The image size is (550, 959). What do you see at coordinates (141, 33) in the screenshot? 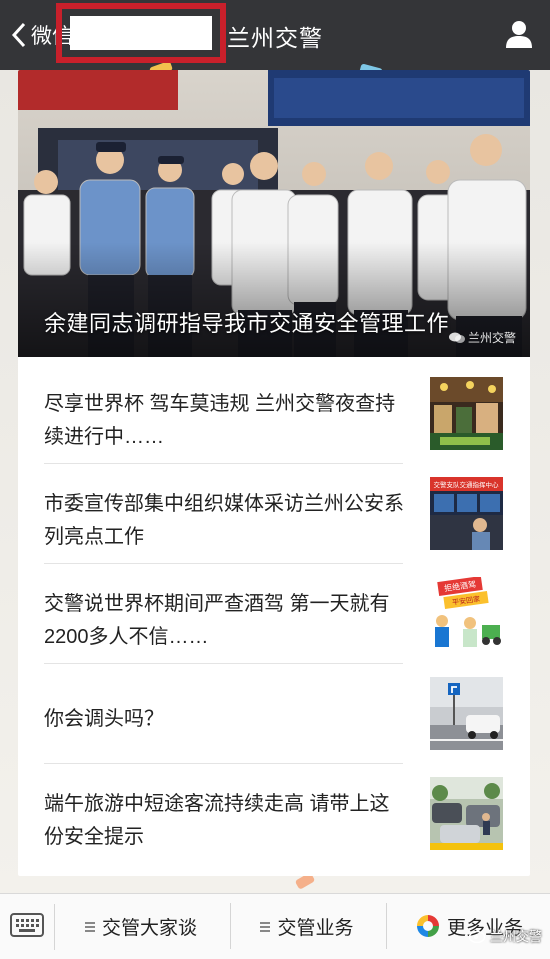
I see `tab-background` at bounding box center [141, 33].